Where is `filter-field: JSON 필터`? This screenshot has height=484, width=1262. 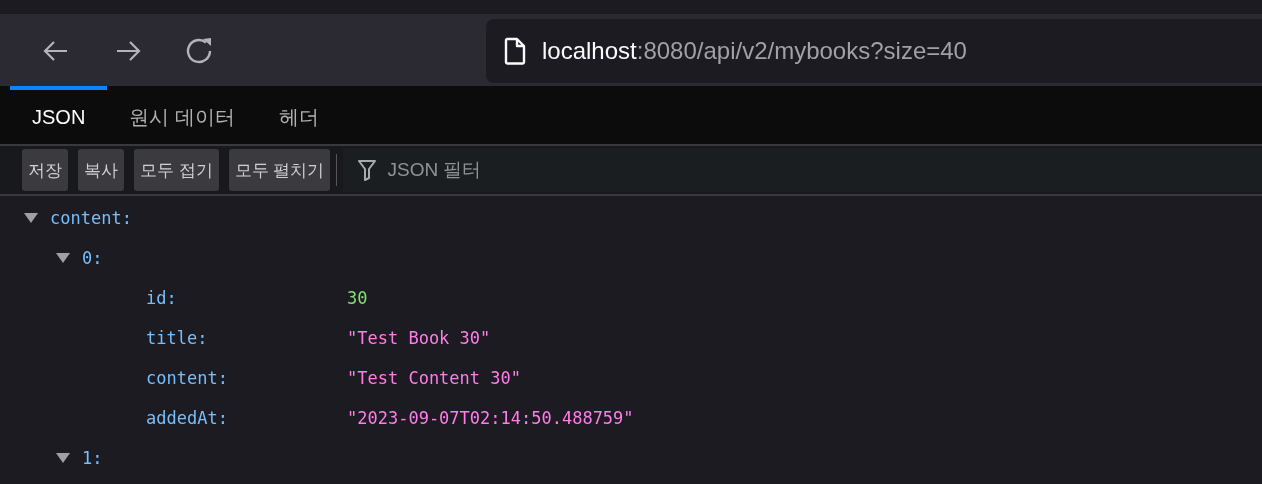
filter-field: JSON 필터 is located at coordinates (802, 170).